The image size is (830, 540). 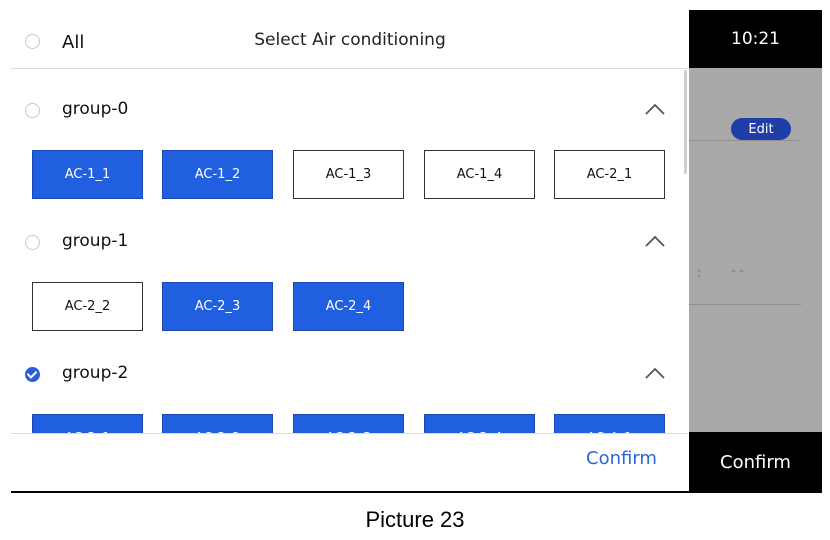 I want to click on ac-unit-button: AC-1_4, so click(x=479, y=174).